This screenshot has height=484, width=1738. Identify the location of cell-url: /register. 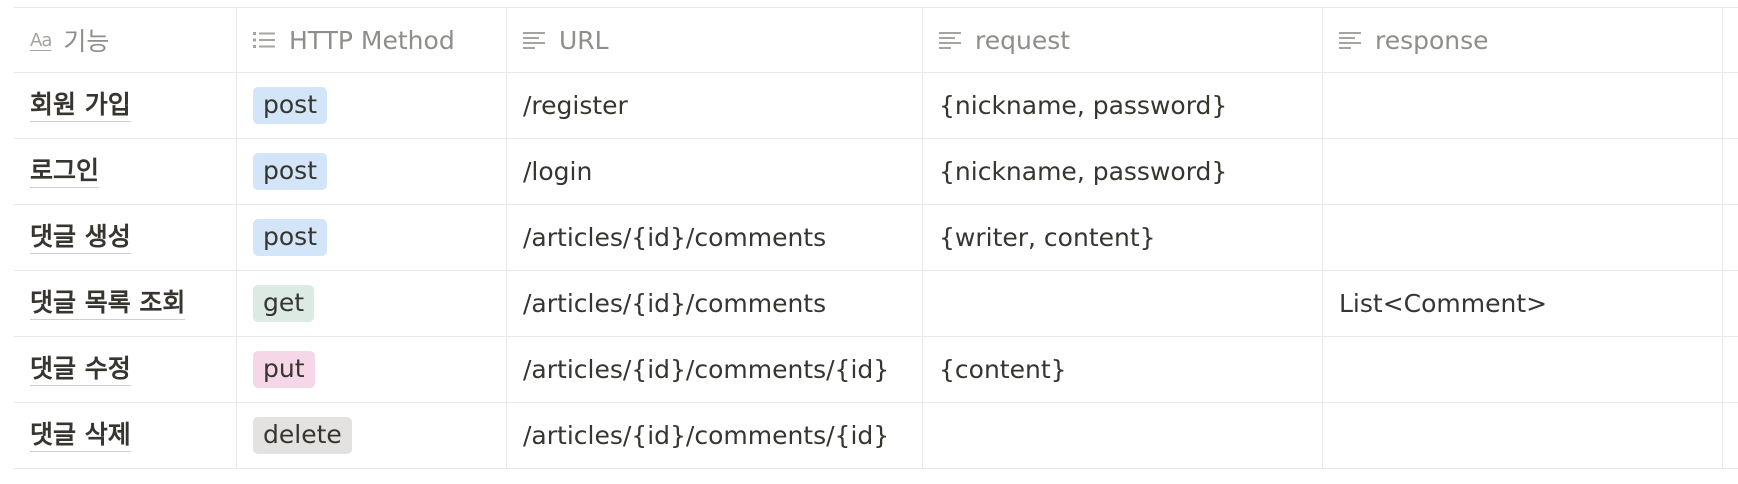
(715, 105).